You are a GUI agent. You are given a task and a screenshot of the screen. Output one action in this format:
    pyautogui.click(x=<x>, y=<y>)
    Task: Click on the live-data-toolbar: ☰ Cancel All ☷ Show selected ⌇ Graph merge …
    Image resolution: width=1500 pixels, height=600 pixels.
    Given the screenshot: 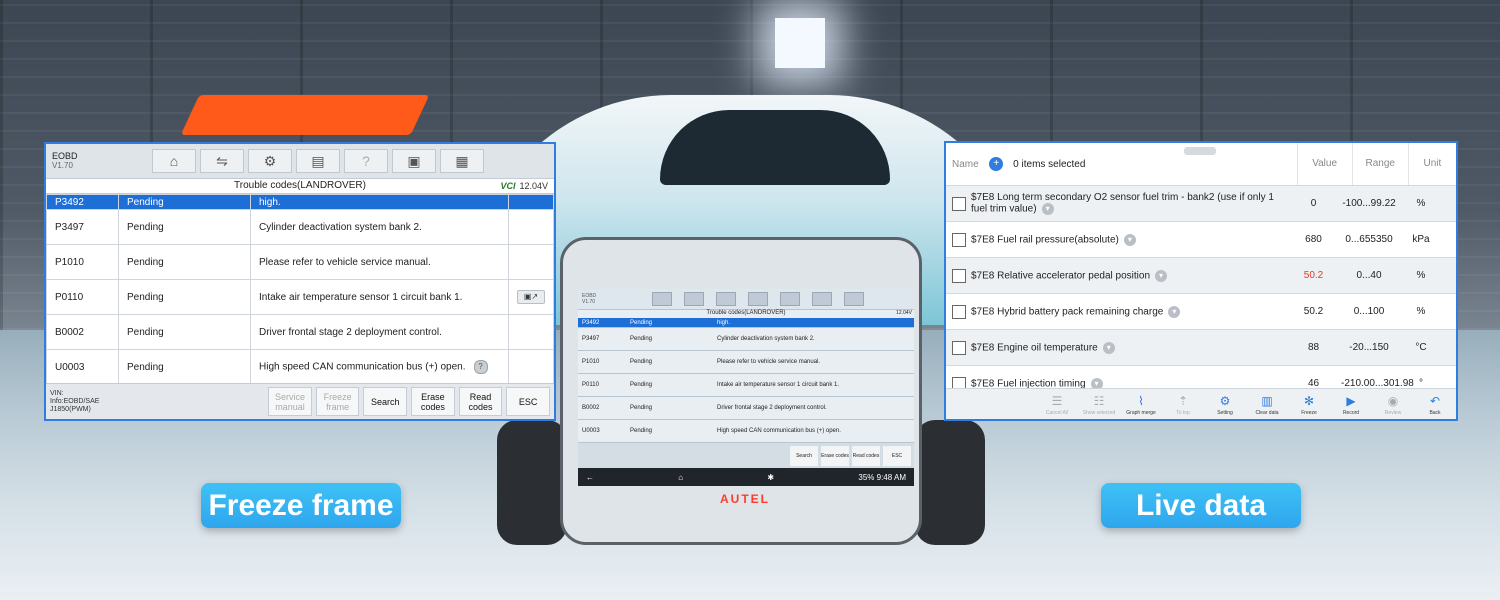 What is the action you would take?
    pyautogui.click(x=1201, y=403)
    